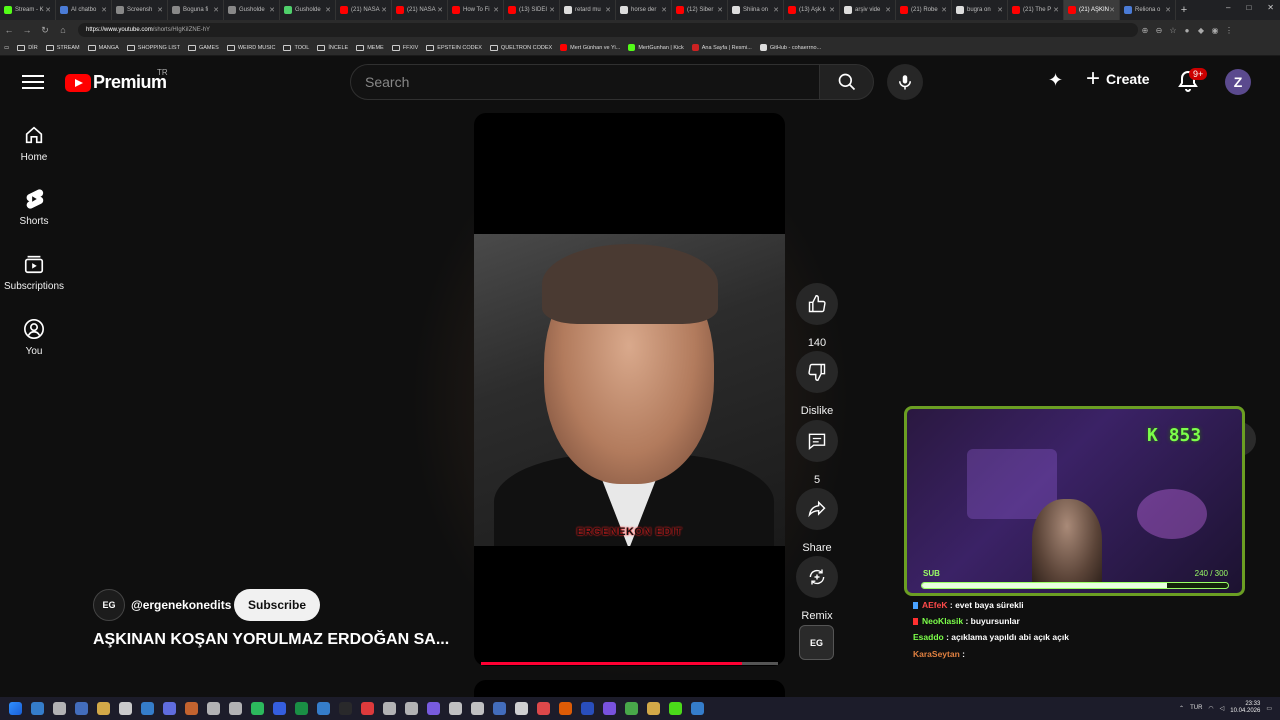 The height and width of the screenshot is (720, 1280). Describe the element at coordinates (1229, 30) in the screenshot. I see `browser-menu-icon: ⋮` at that location.